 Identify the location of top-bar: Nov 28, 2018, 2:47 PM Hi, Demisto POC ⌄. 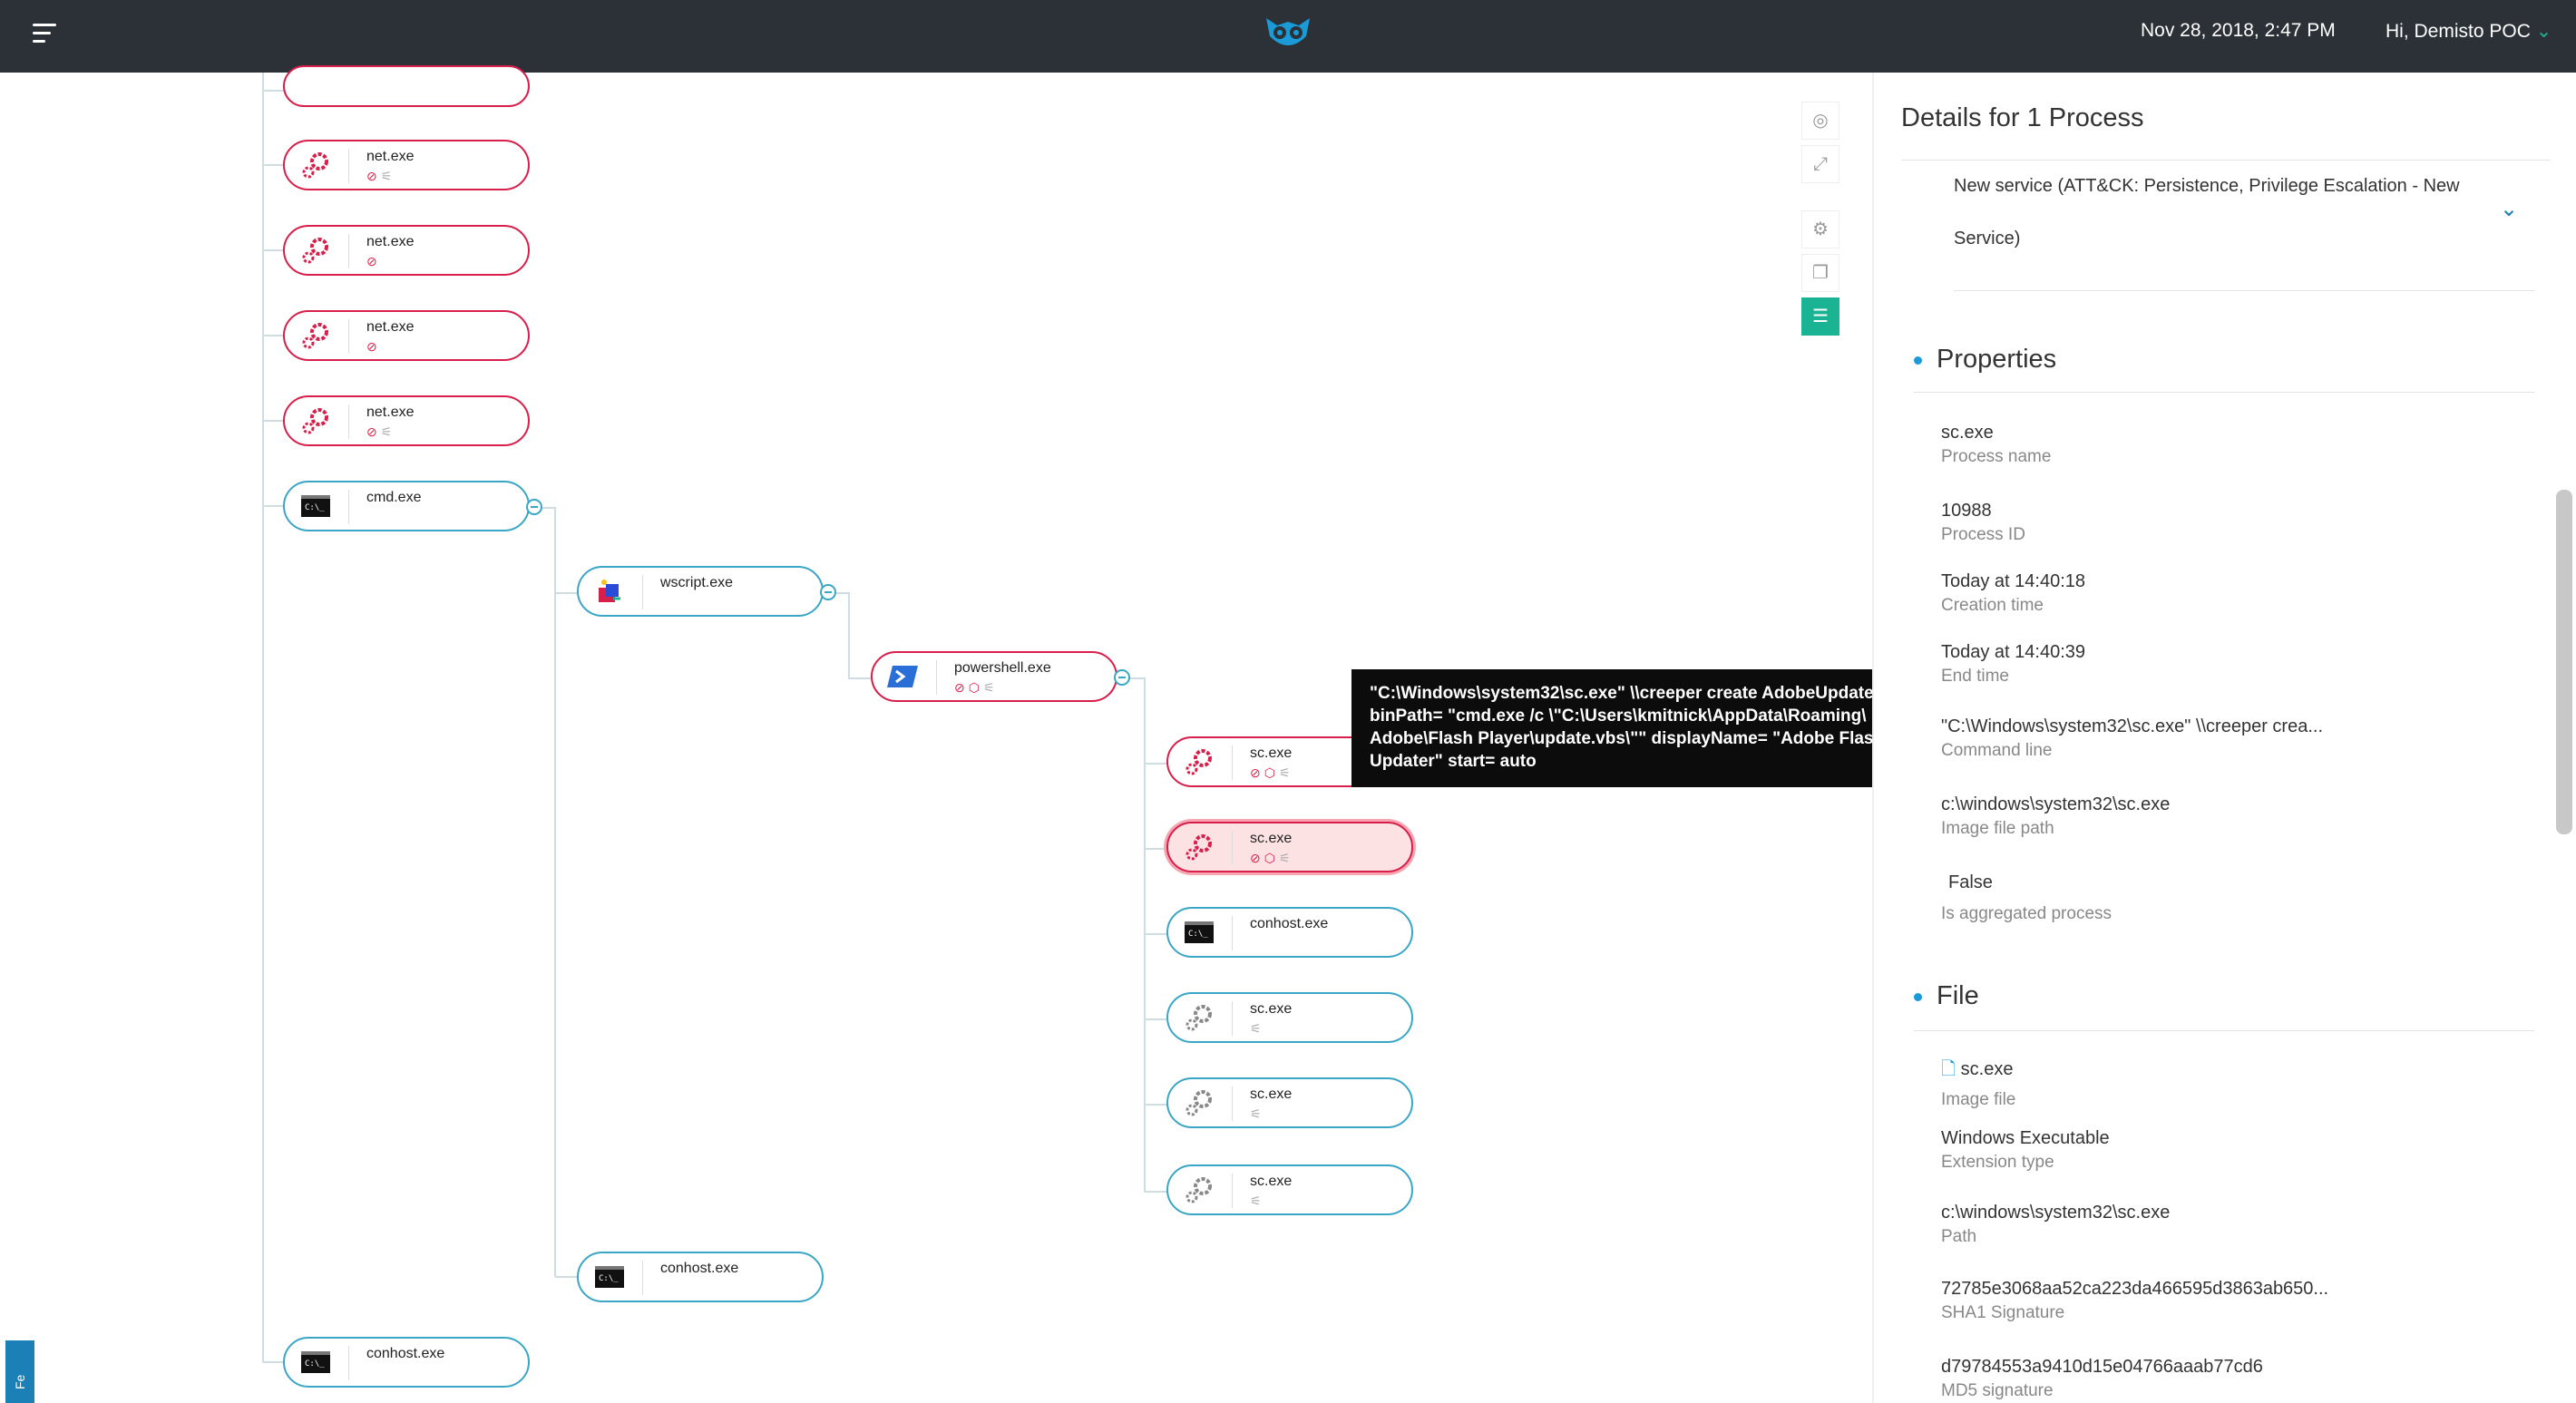
(1288, 36).